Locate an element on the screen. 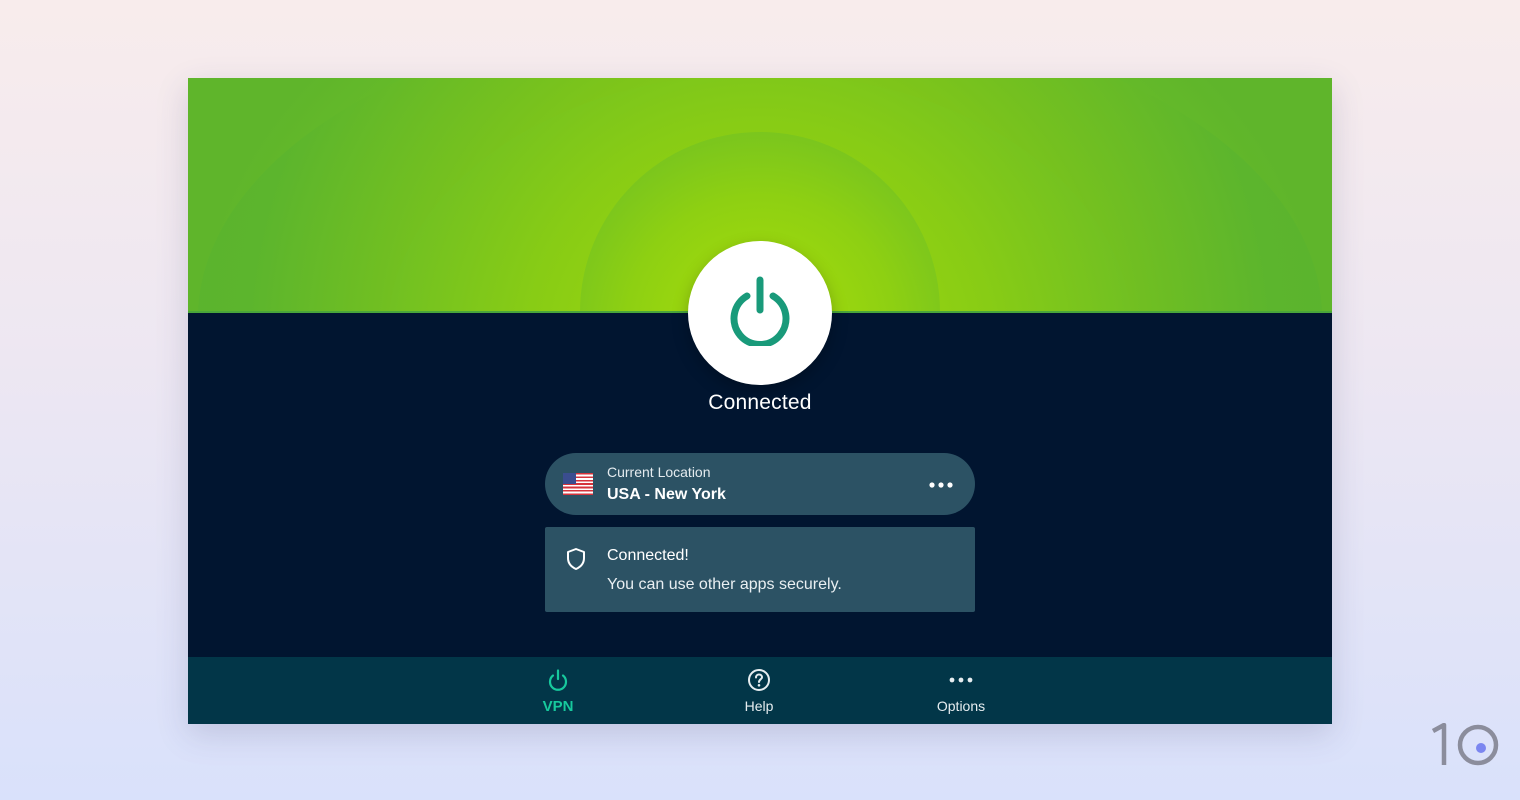 The width and height of the screenshot is (1520, 800). nav-item-options: Options is located at coordinates (961, 690).